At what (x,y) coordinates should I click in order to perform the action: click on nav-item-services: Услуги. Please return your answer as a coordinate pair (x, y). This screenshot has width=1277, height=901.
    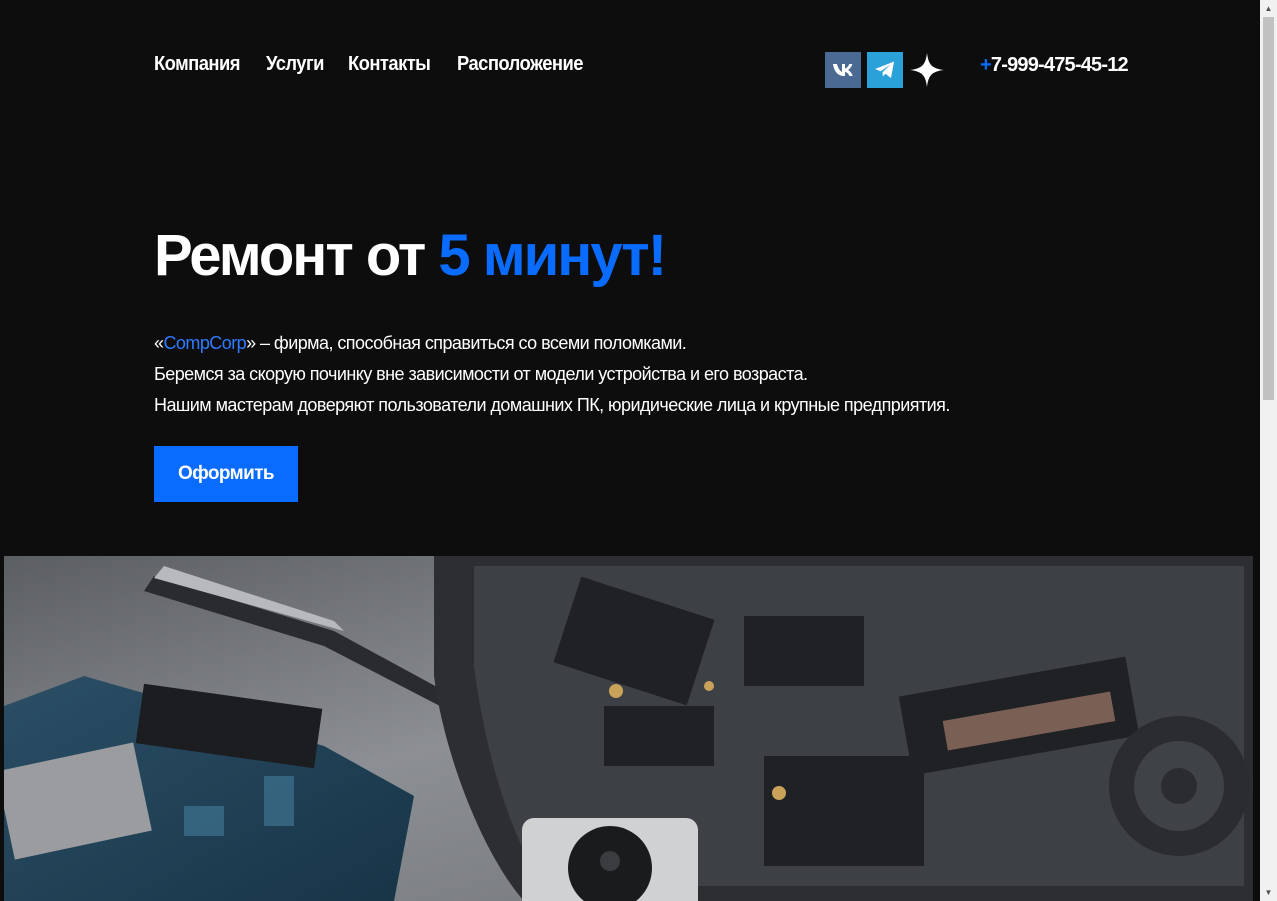
    Looking at the image, I should click on (295, 64).